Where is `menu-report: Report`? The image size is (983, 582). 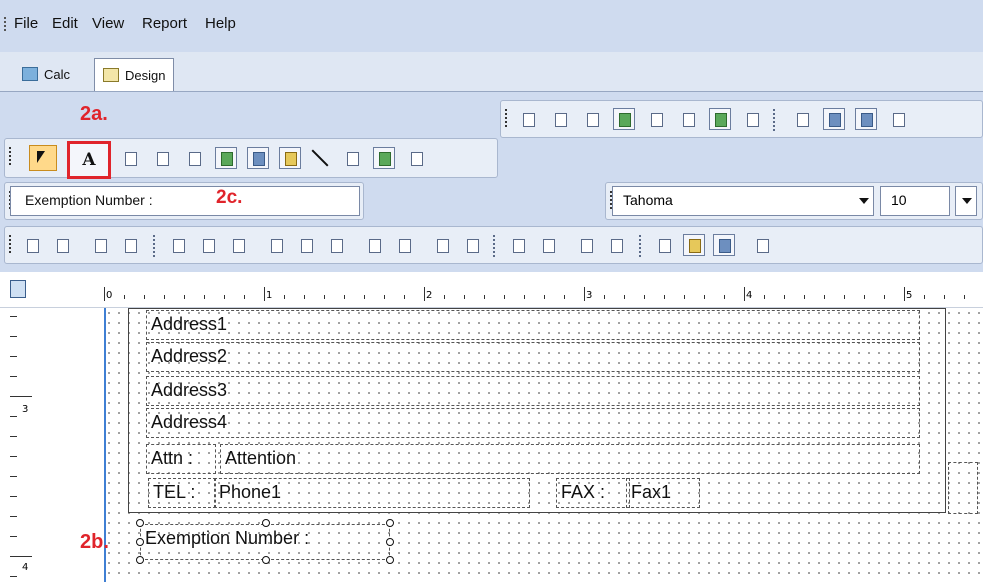
menu-report: Report is located at coordinates (164, 23).